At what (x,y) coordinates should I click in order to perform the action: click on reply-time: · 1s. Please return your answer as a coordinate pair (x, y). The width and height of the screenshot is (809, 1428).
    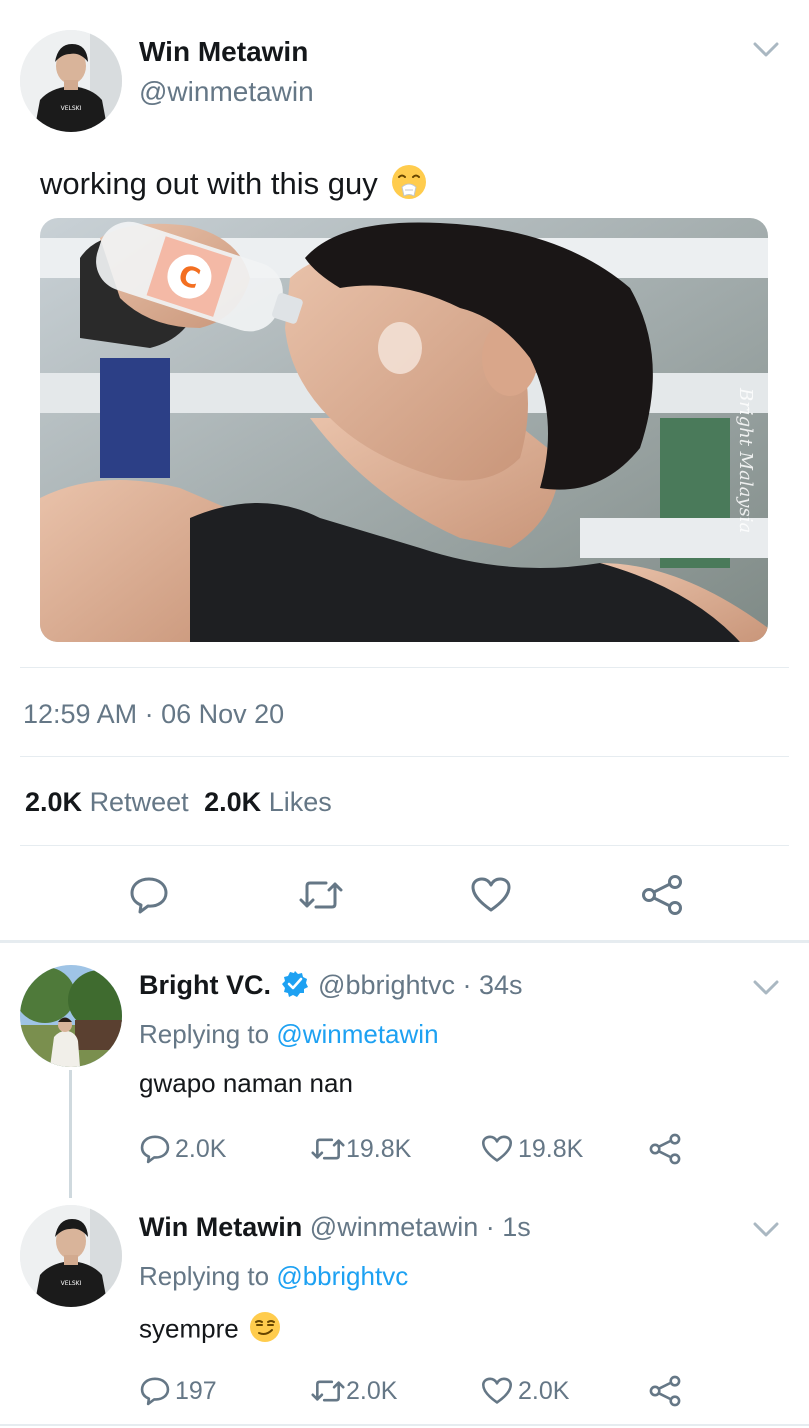
    Looking at the image, I should click on (508, 1227).